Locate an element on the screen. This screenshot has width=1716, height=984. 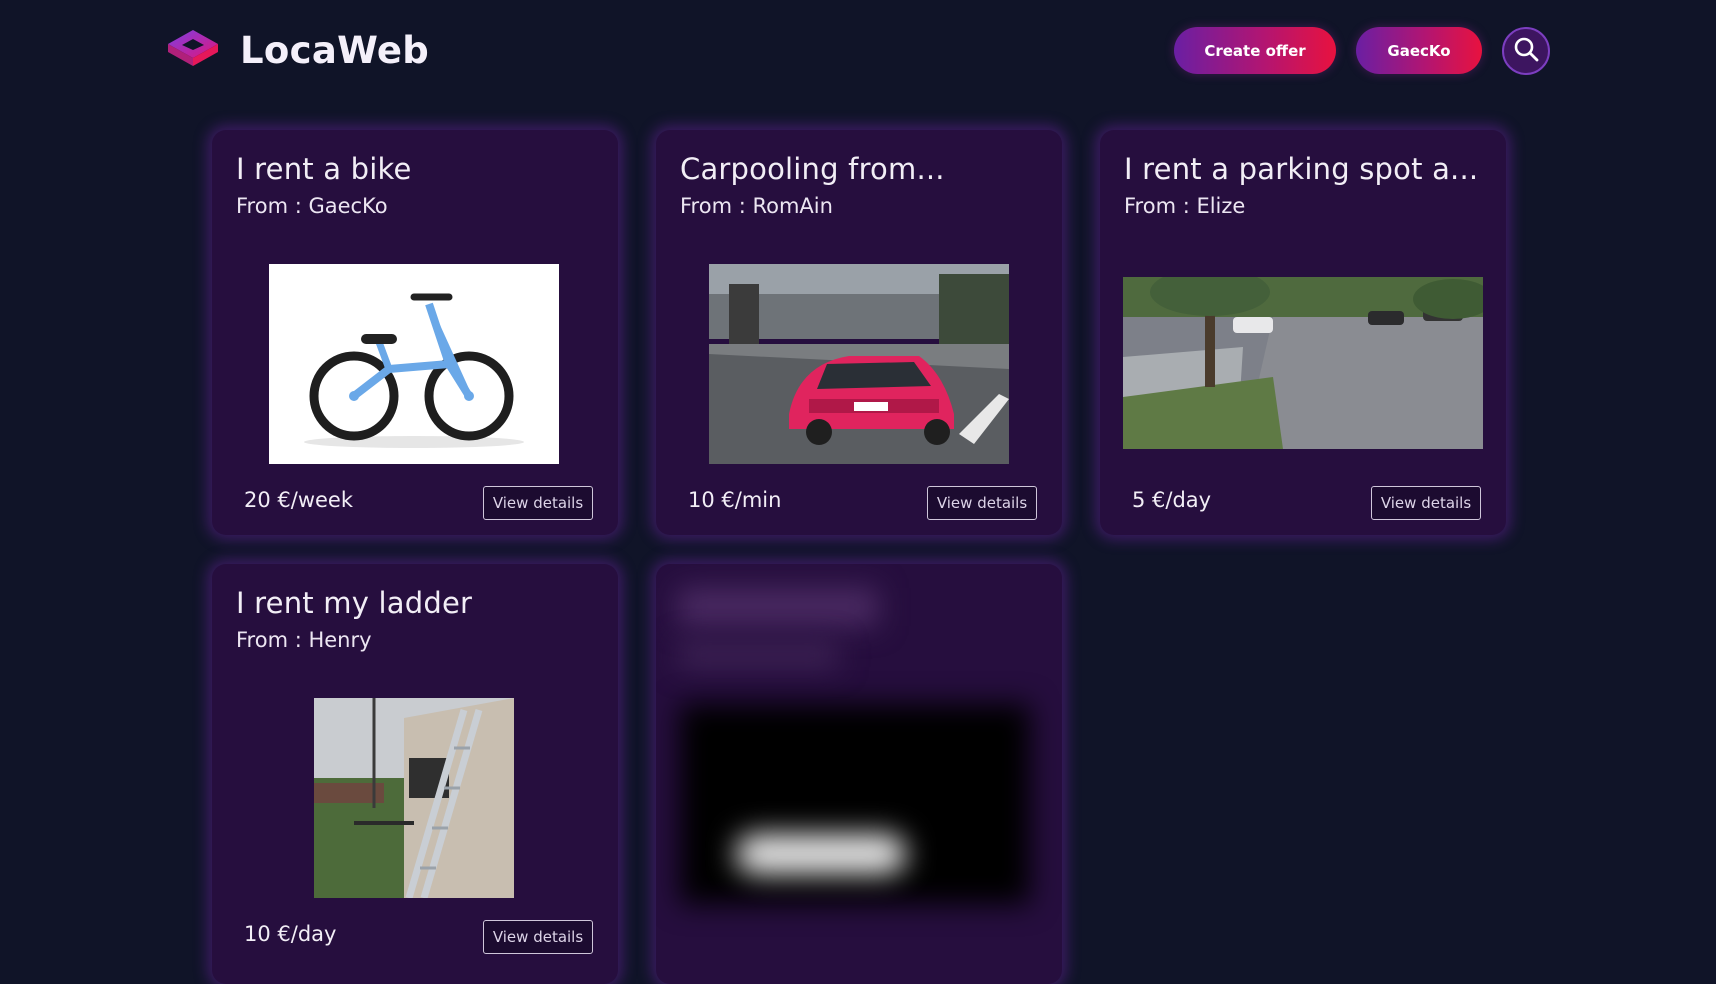
offer-price: 10 €/day is located at coordinates (290, 934).